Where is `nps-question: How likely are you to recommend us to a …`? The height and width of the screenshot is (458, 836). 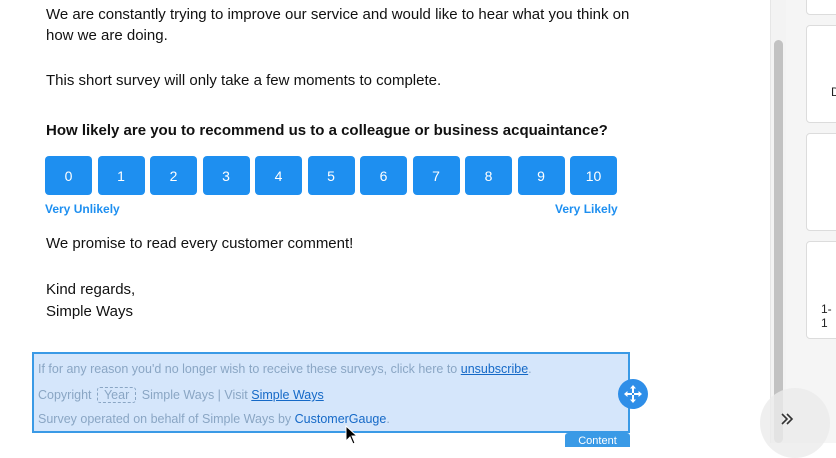 nps-question: How likely are you to recommend us to a … is located at coordinates (327, 130).